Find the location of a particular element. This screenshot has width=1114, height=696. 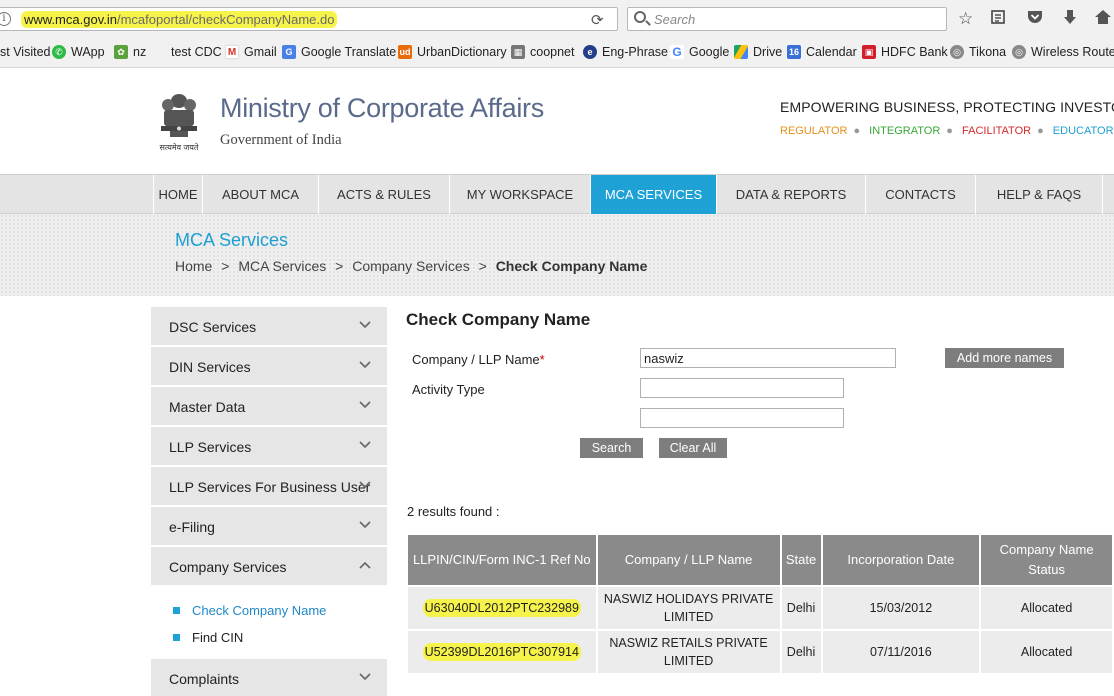

activity-type-label: Activity Type is located at coordinates (448, 389).